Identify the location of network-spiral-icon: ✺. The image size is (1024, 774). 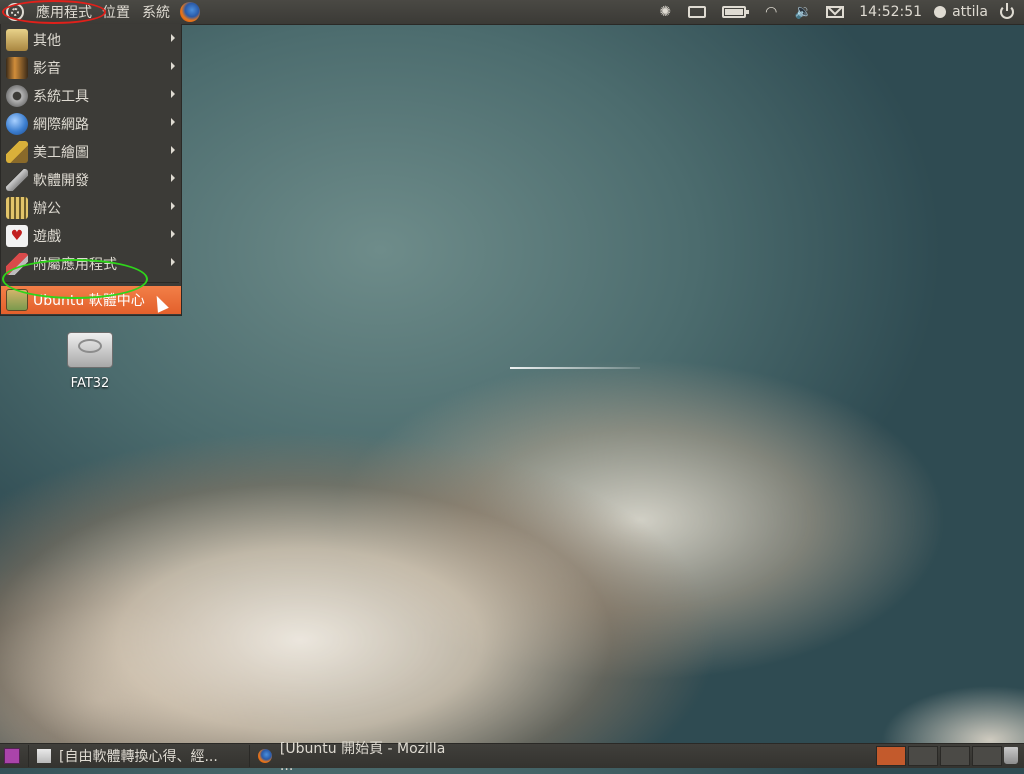
(665, 12).